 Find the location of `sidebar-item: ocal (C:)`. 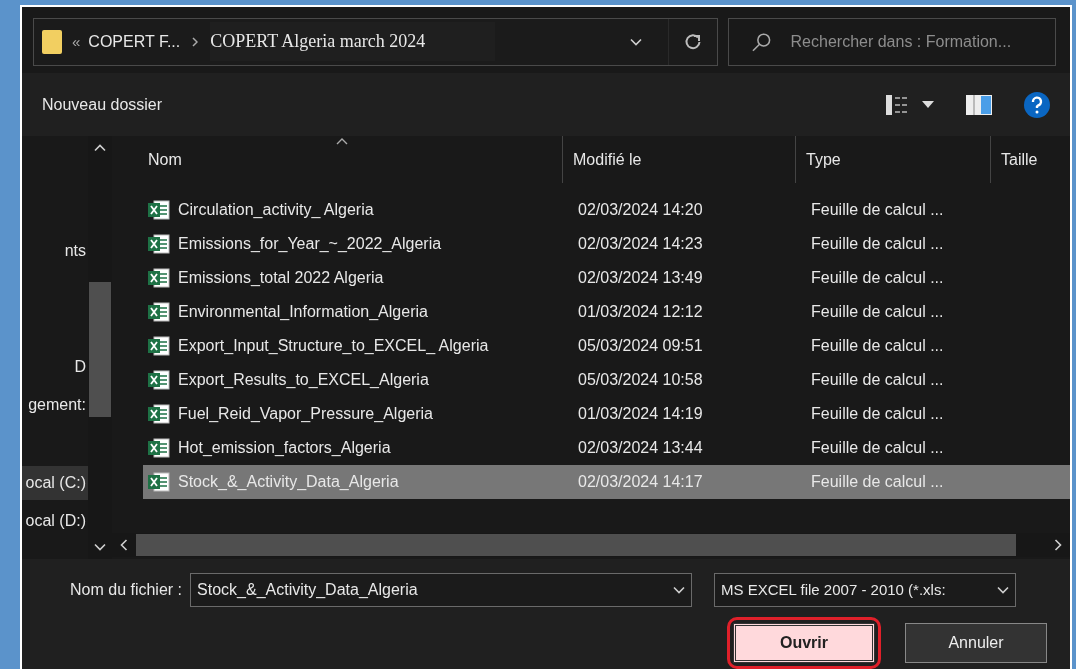

sidebar-item: ocal (C:) is located at coordinates (55, 483).